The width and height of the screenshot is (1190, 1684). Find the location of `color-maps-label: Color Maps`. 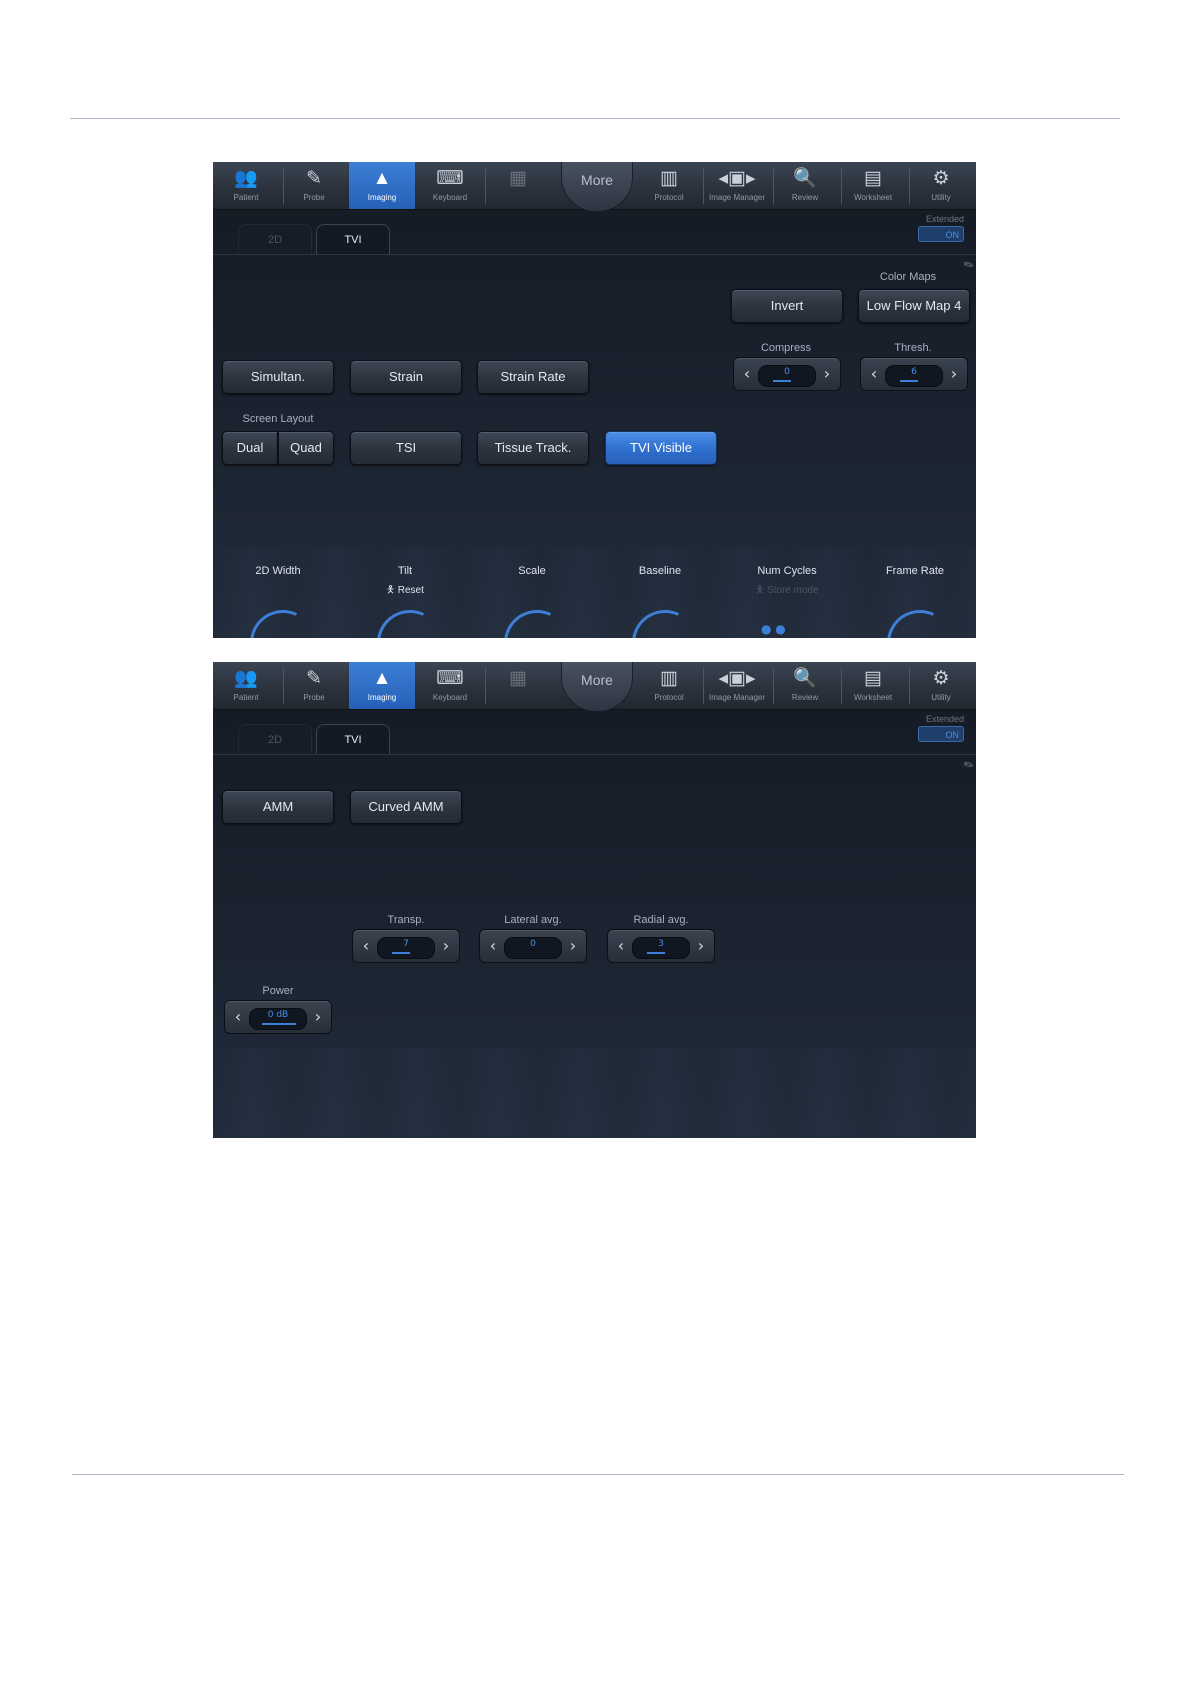

color-maps-label: Color Maps is located at coordinates (908, 277).